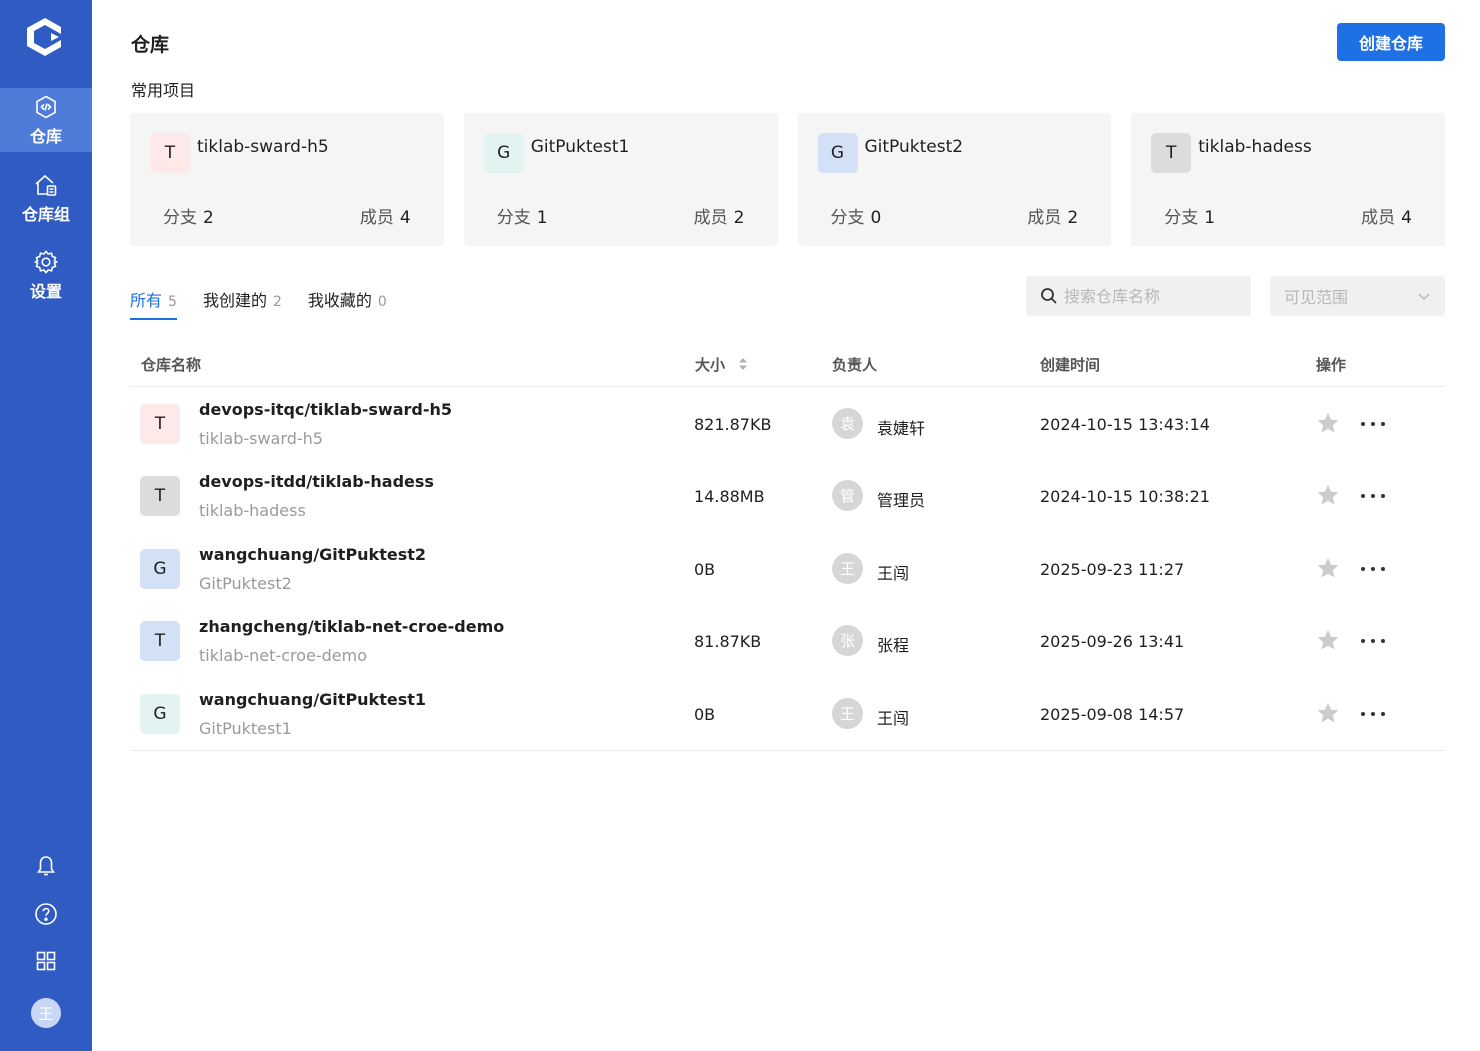 The image size is (1480, 1051). What do you see at coordinates (46, 525) in the screenshot?
I see `sidebar: 仓库 仓库组 设置 王` at bounding box center [46, 525].